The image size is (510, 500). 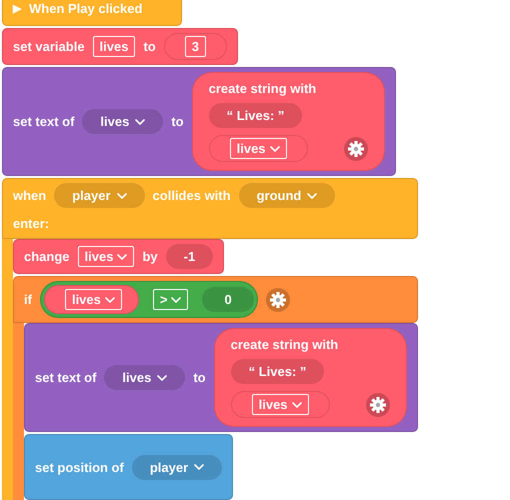 What do you see at coordinates (228, 299) in the screenshot?
I see `value-pill: 0` at bounding box center [228, 299].